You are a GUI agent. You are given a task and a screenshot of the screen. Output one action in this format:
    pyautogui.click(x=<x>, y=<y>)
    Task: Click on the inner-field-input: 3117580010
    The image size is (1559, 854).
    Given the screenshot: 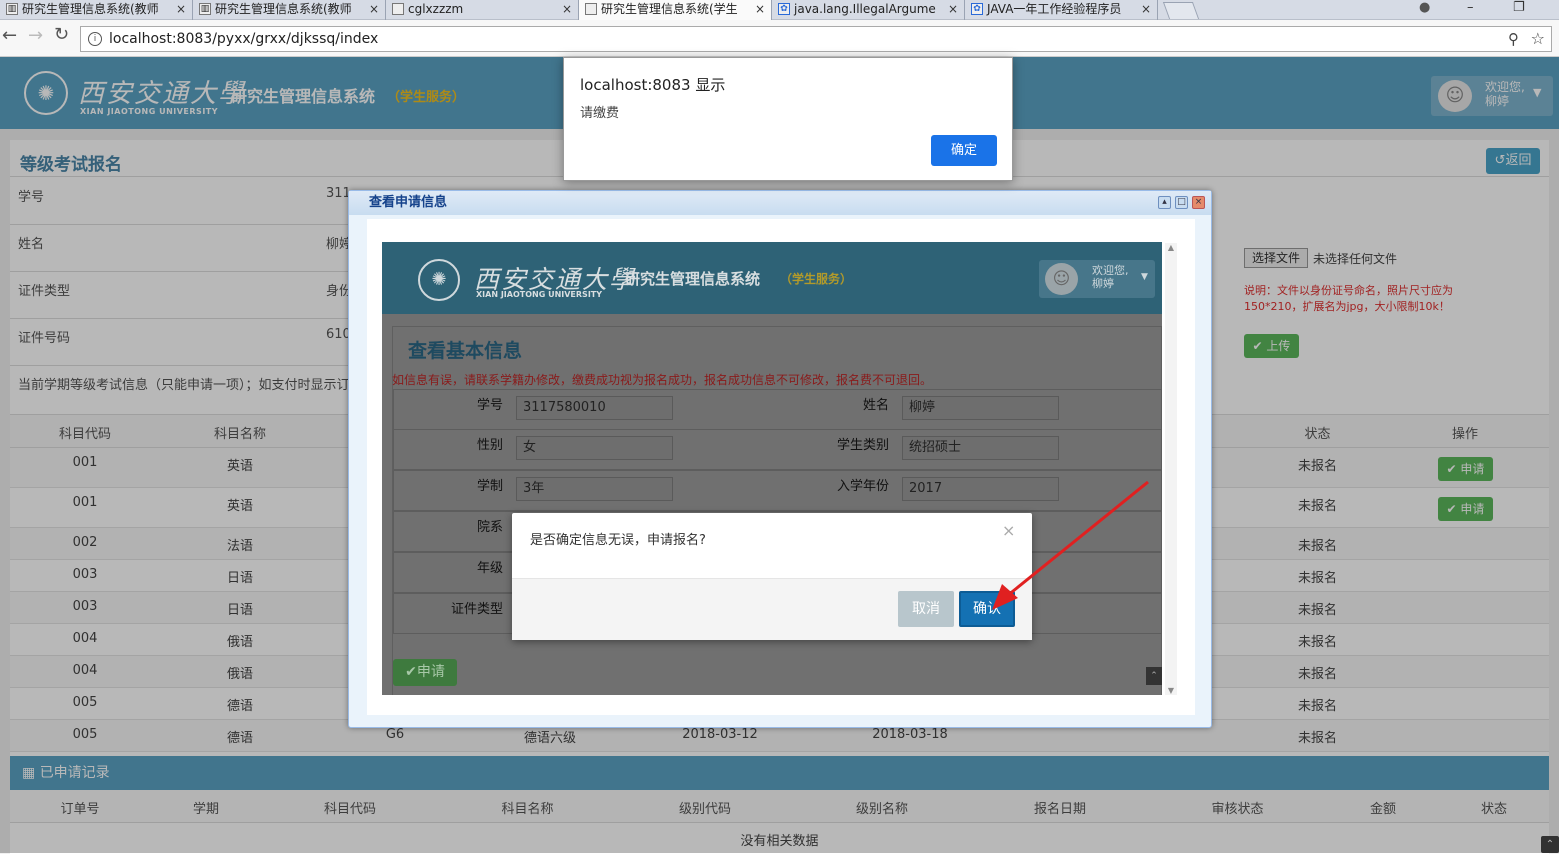 What is the action you would take?
    pyautogui.click(x=594, y=408)
    